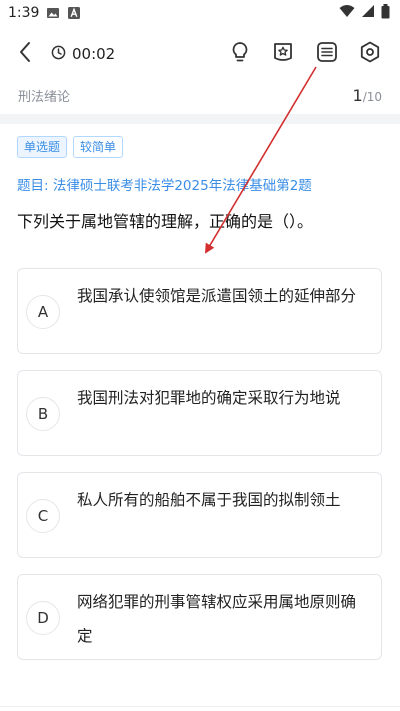 The image size is (400, 711). Describe the element at coordinates (43, 312) in the screenshot. I see `option-letter: A` at that location.